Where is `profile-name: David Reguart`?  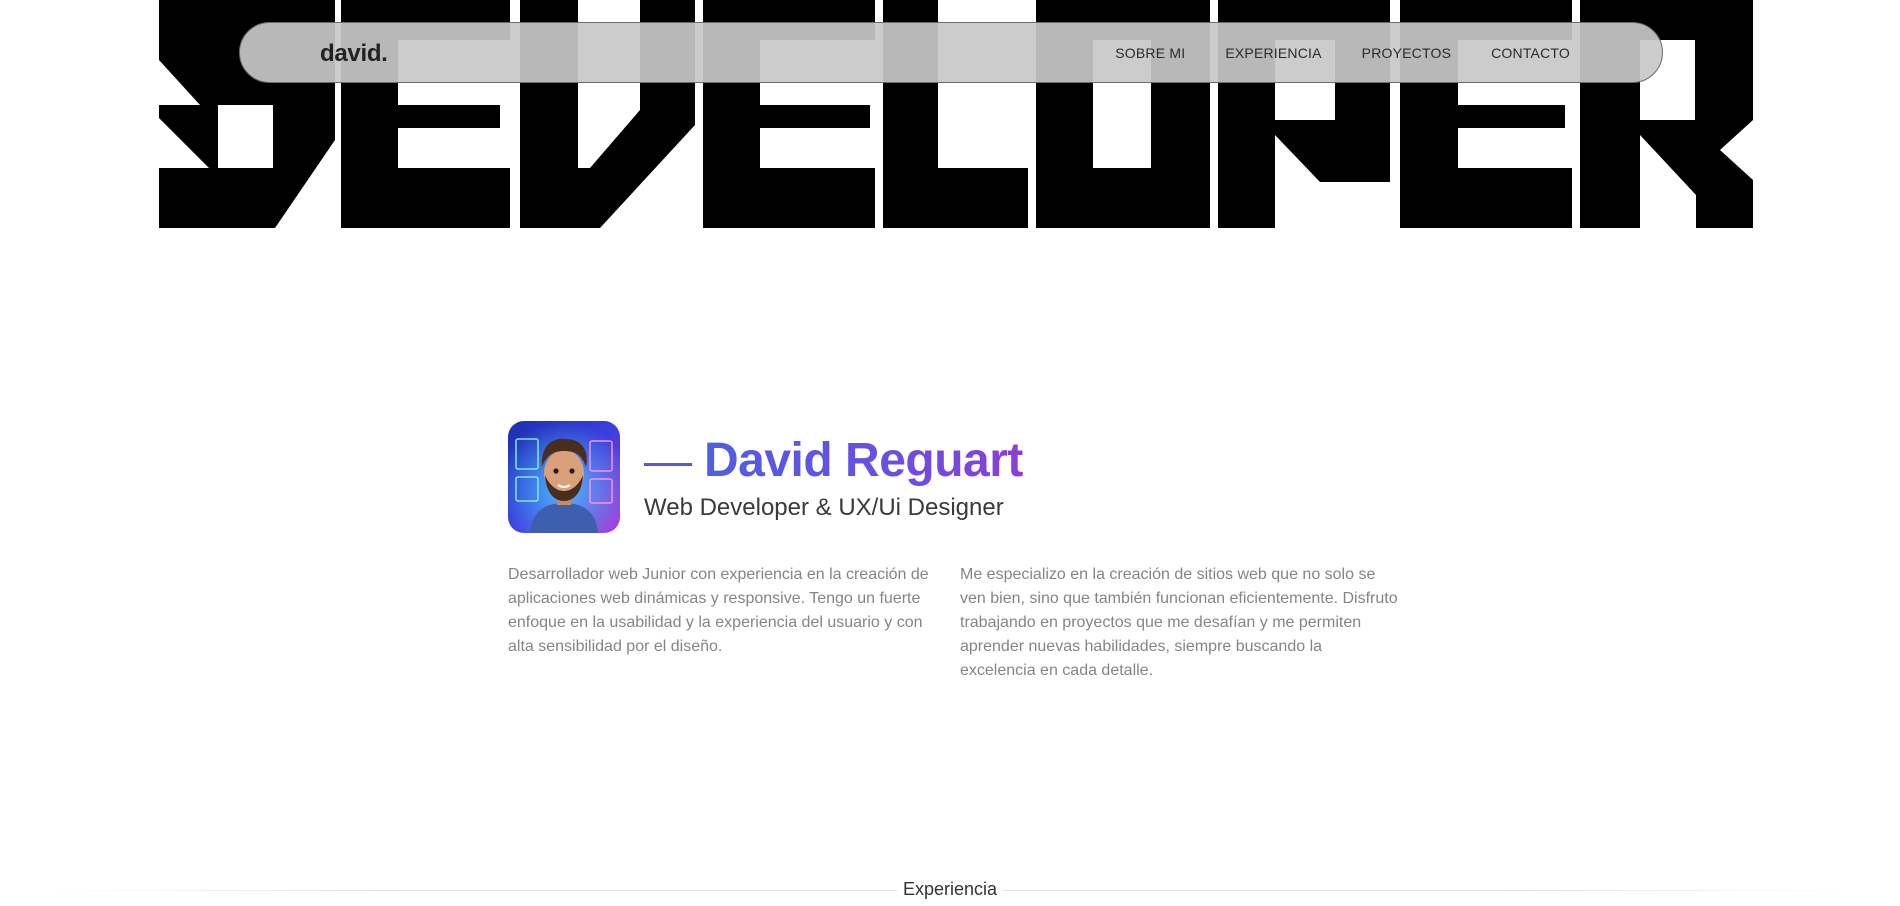
profile-name: David Reguart is located at coordinates (863, 460).